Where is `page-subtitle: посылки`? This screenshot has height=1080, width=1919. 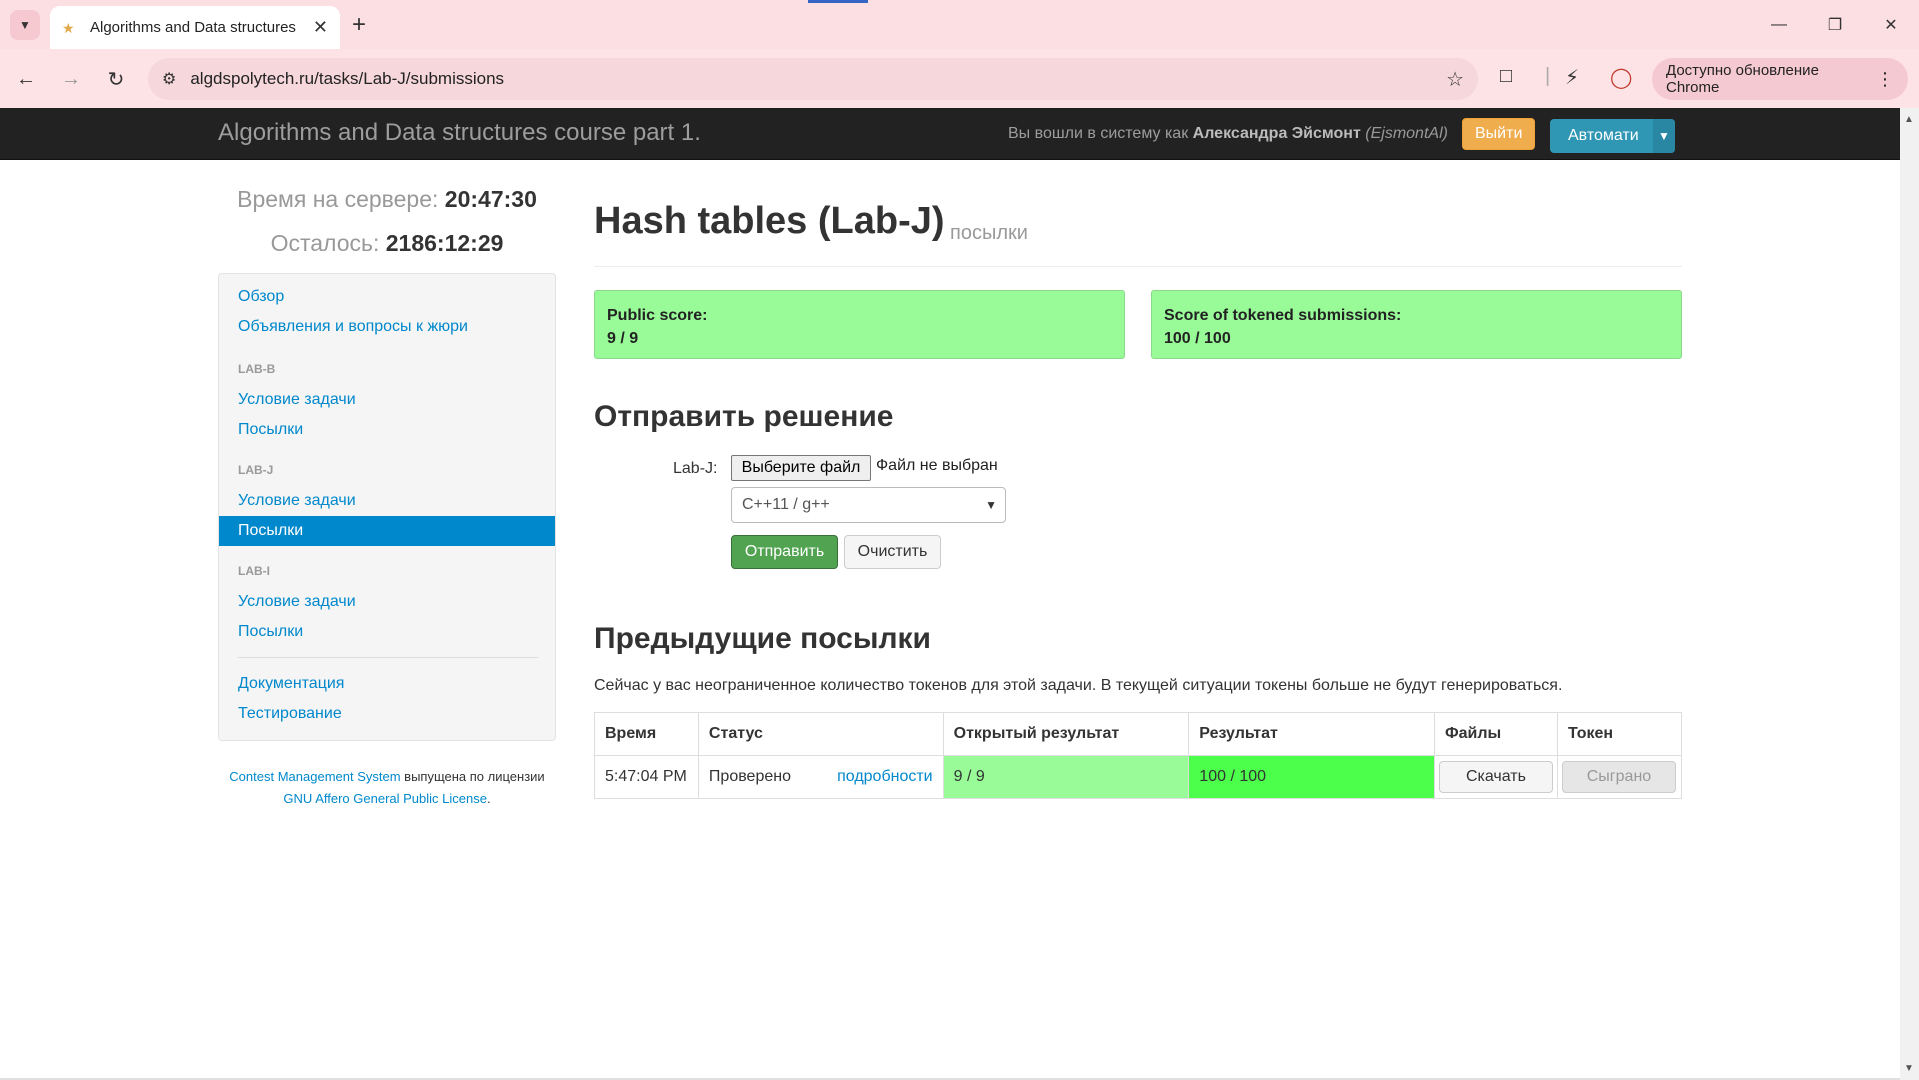 page-subtitle: посылки is located at coordinates (989, 233).